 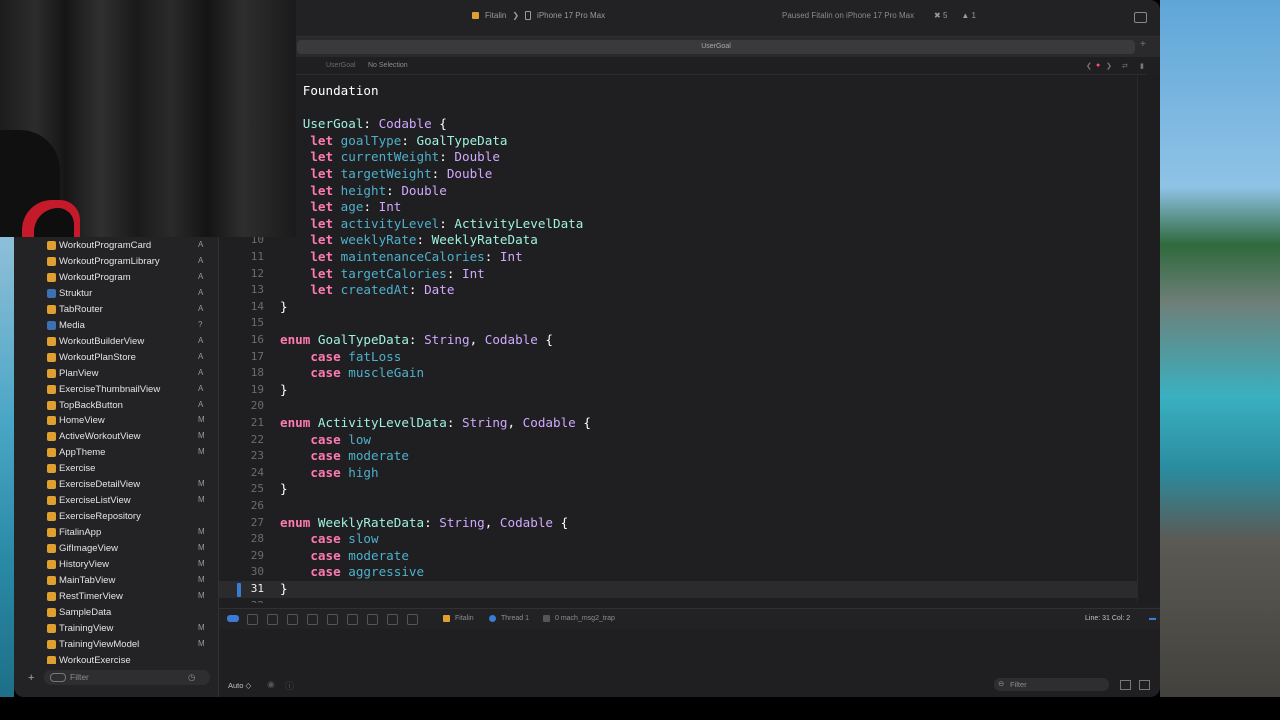 I want to click on code-line: 24 case high, so click(x=678, y=473).